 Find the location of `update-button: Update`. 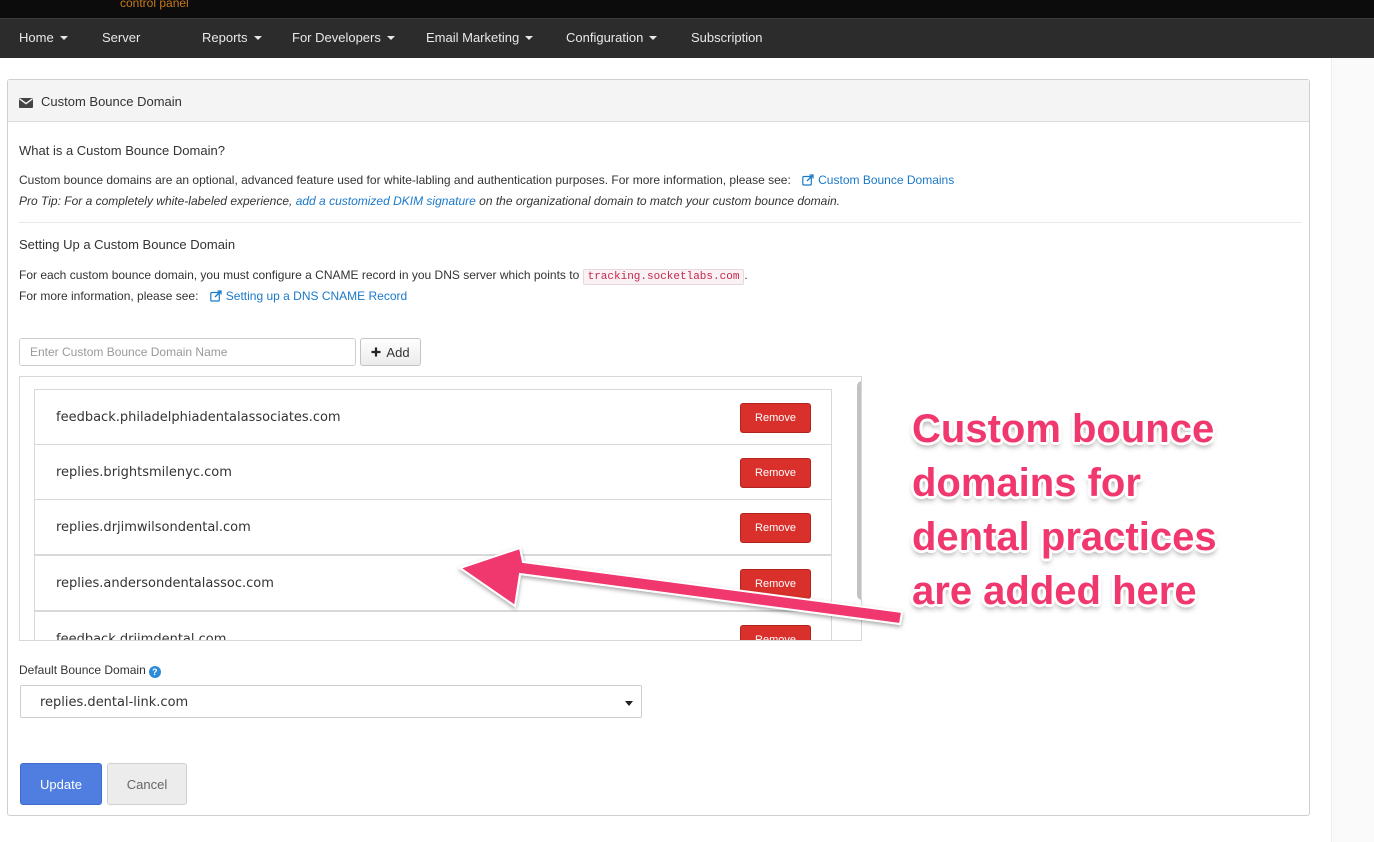

update-button: Update is located at coordinates (61, 784).